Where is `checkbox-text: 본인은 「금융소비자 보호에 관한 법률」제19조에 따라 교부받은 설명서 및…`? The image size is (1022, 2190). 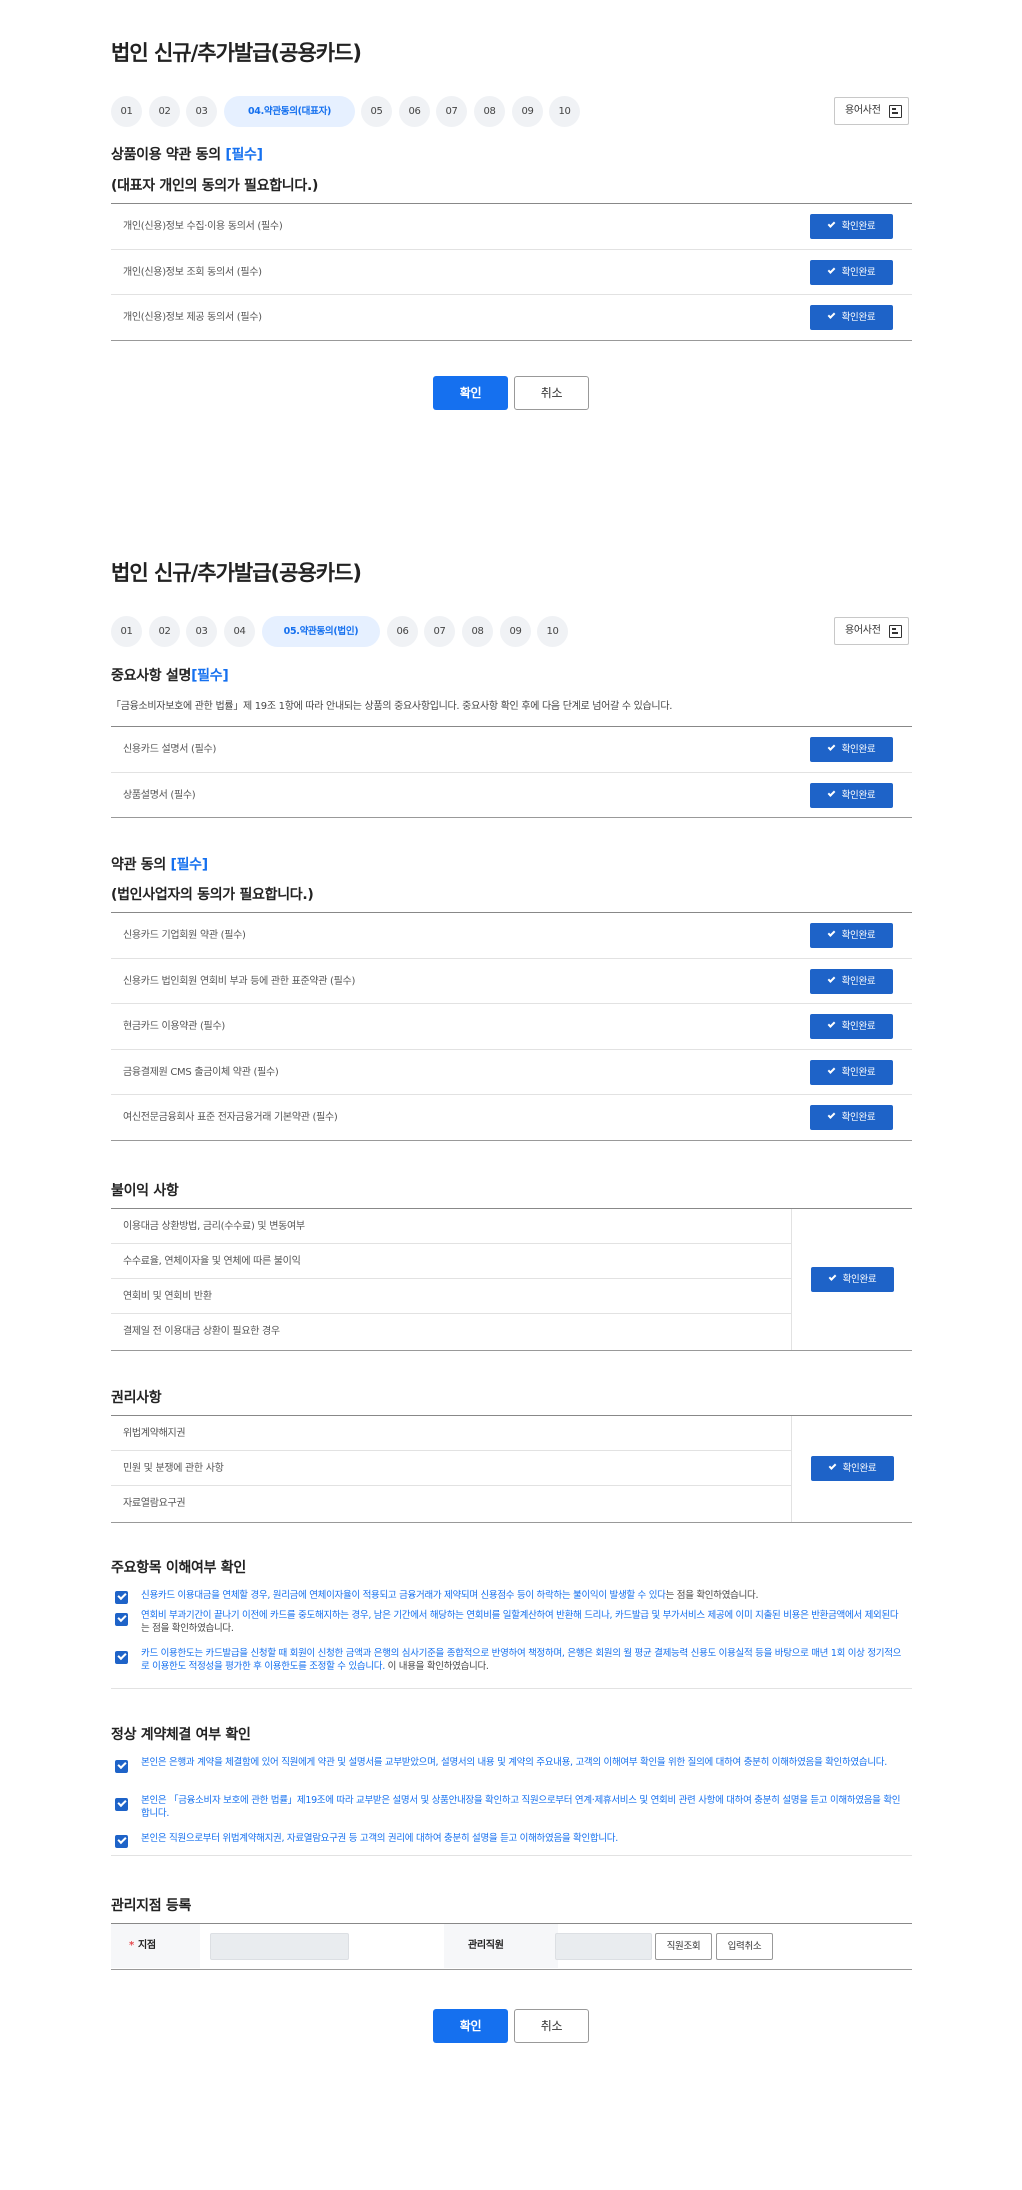
checkbox-text: 본인은 「금융소비자 보호에 관한 법률」제19조에 따라 교부받은 설명서 및… is located at coordinates (523, 1807).